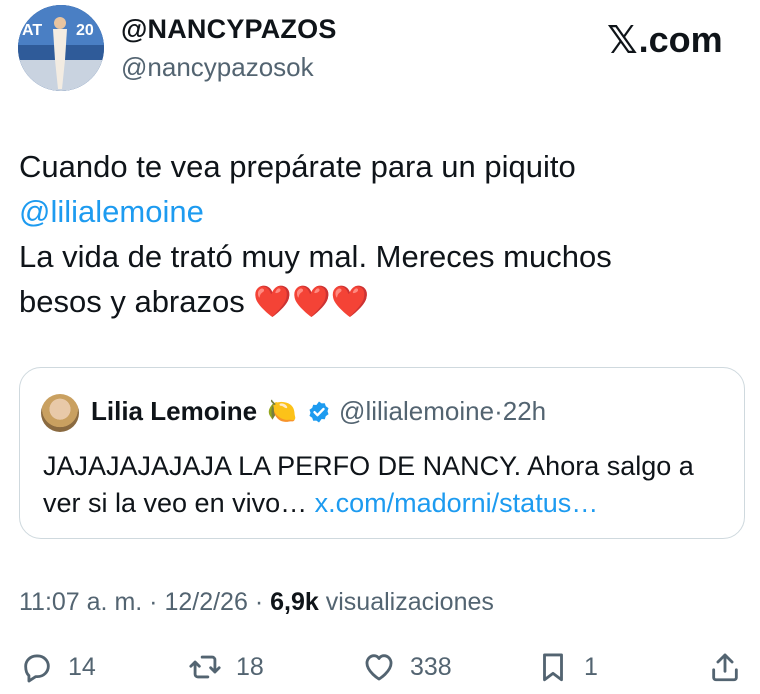  Describe the element at coordinates (416, 411) in the screenshot. I see `quoted-author-handle: @lilialemoine` at that location.